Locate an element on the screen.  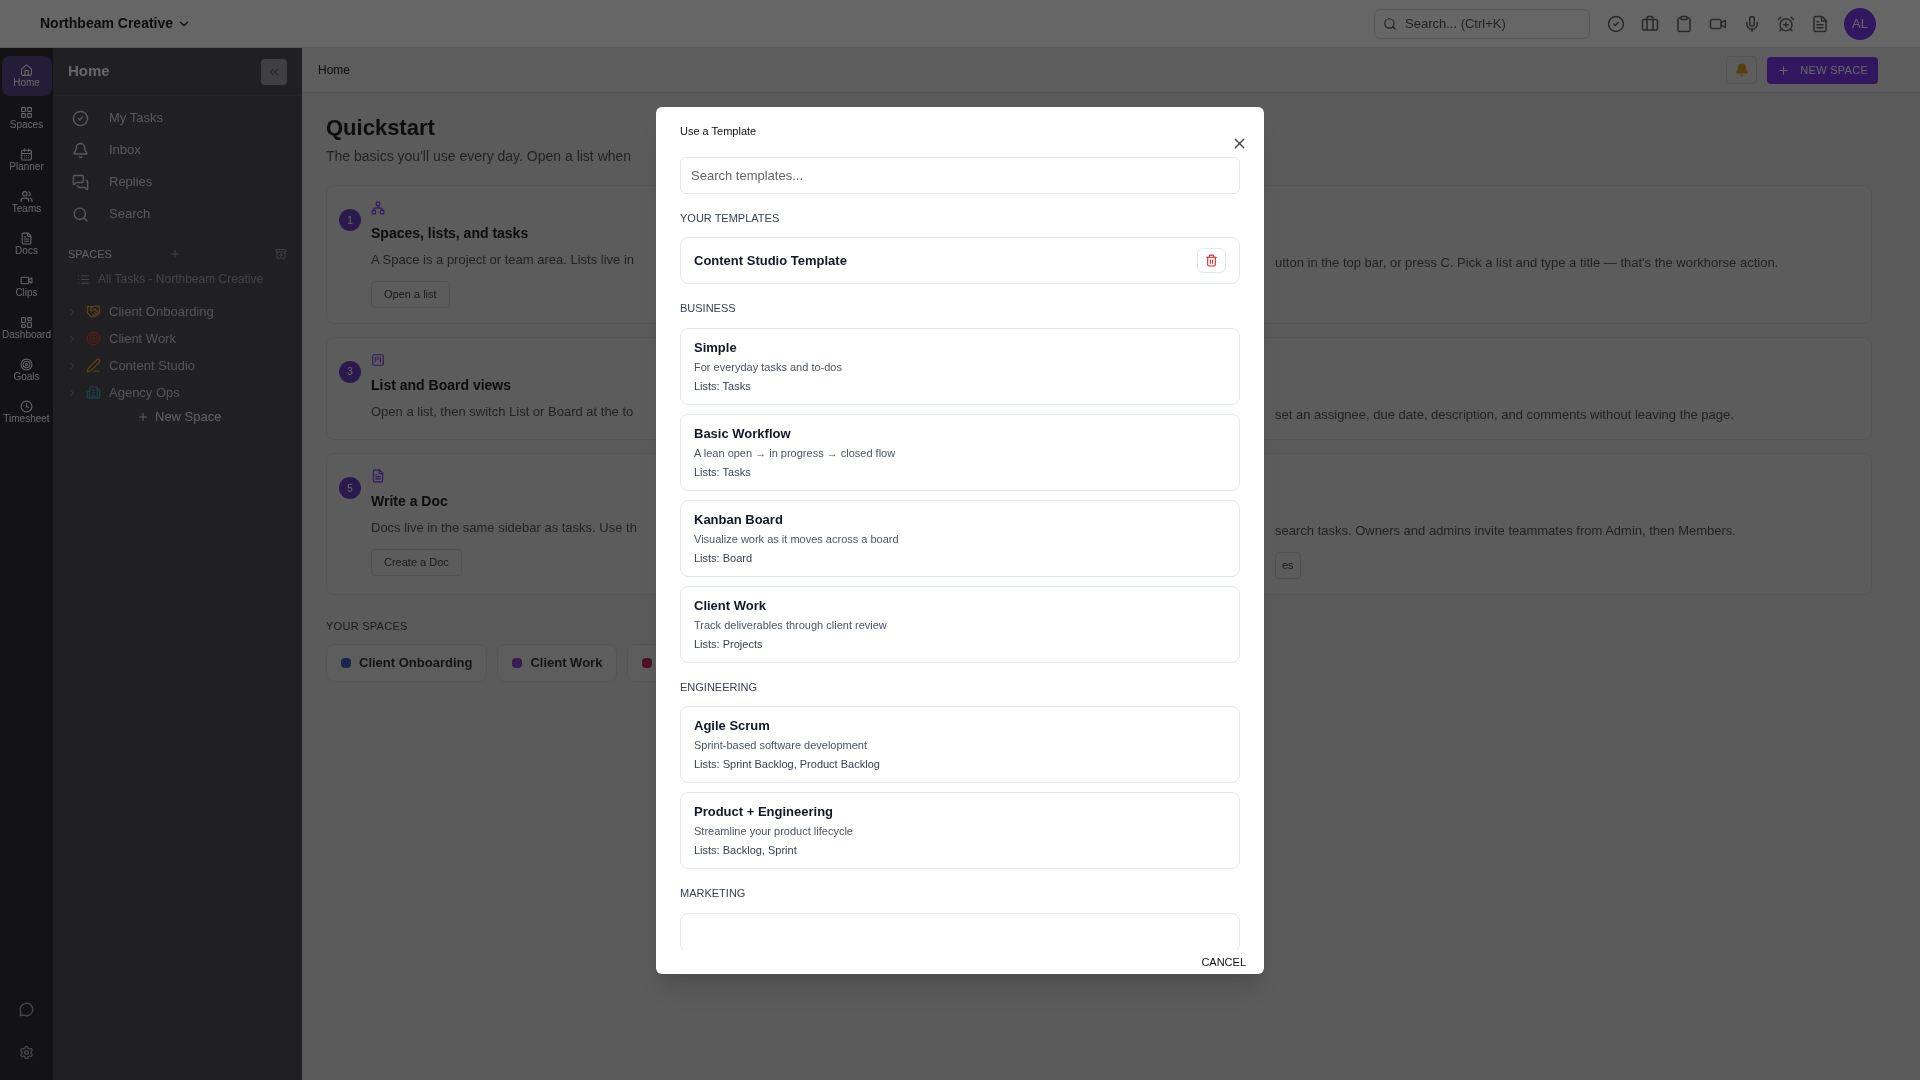
section-label: YOUR TEMPLATES is located at coordinates (730, 218).